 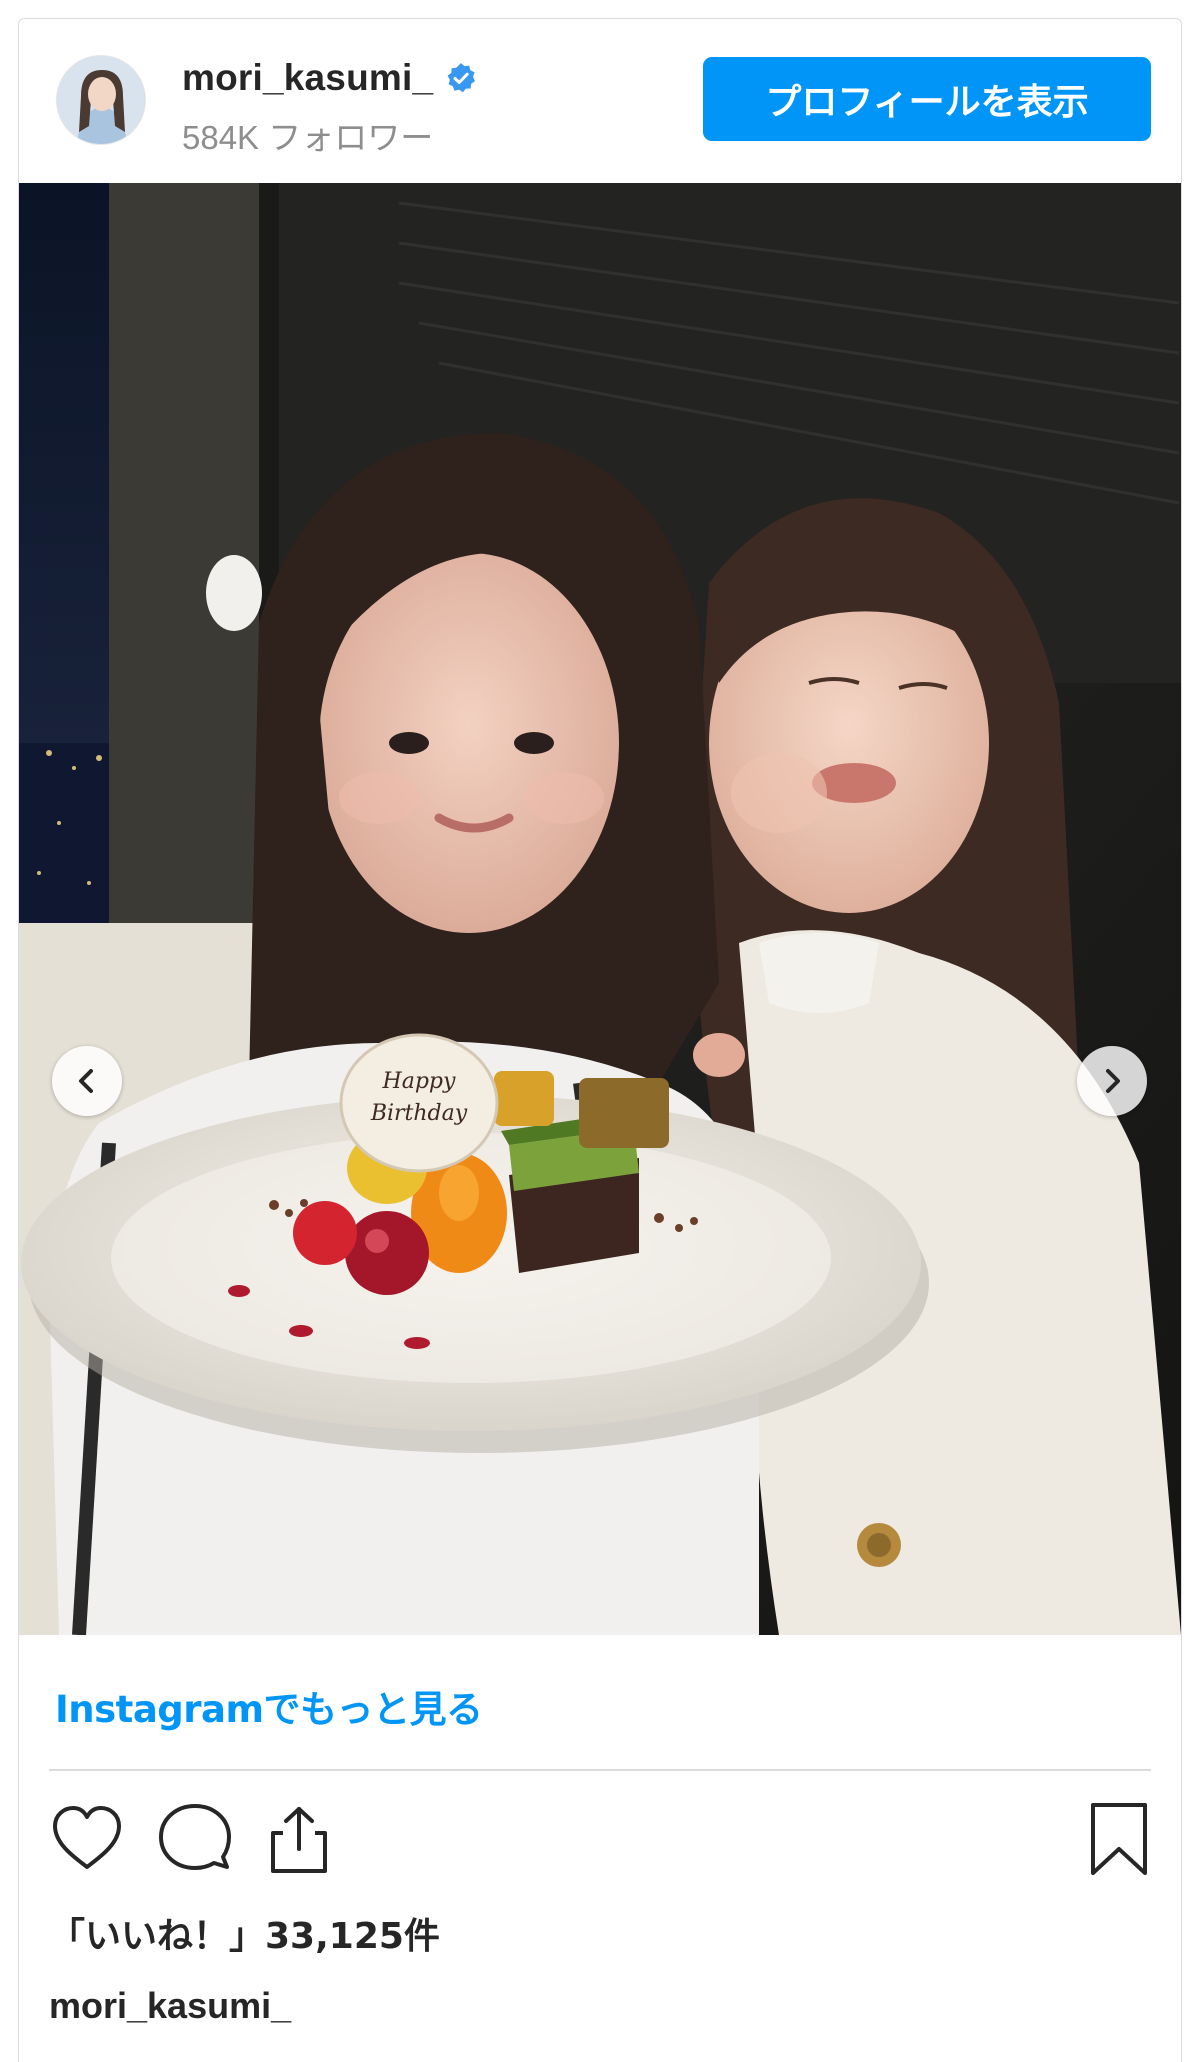 I want to click on like-button, so click(x=87, y=1839).